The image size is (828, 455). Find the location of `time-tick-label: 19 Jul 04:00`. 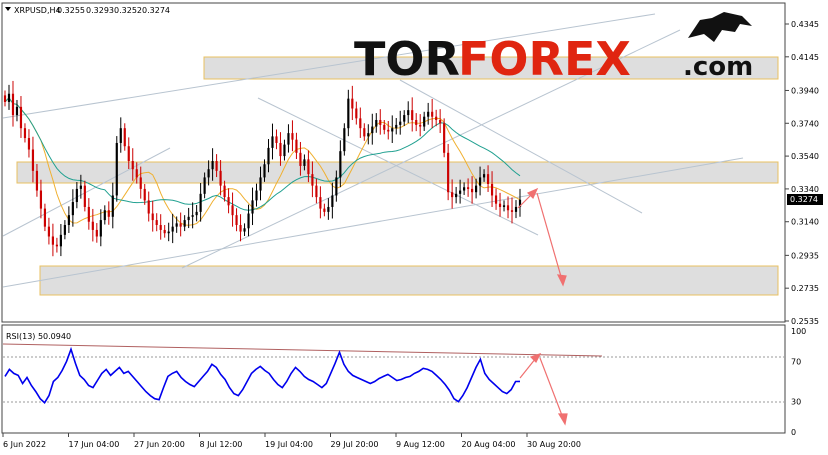

time-tick-label: 19 Jul 04:00 is located at coordinates (289, 444).